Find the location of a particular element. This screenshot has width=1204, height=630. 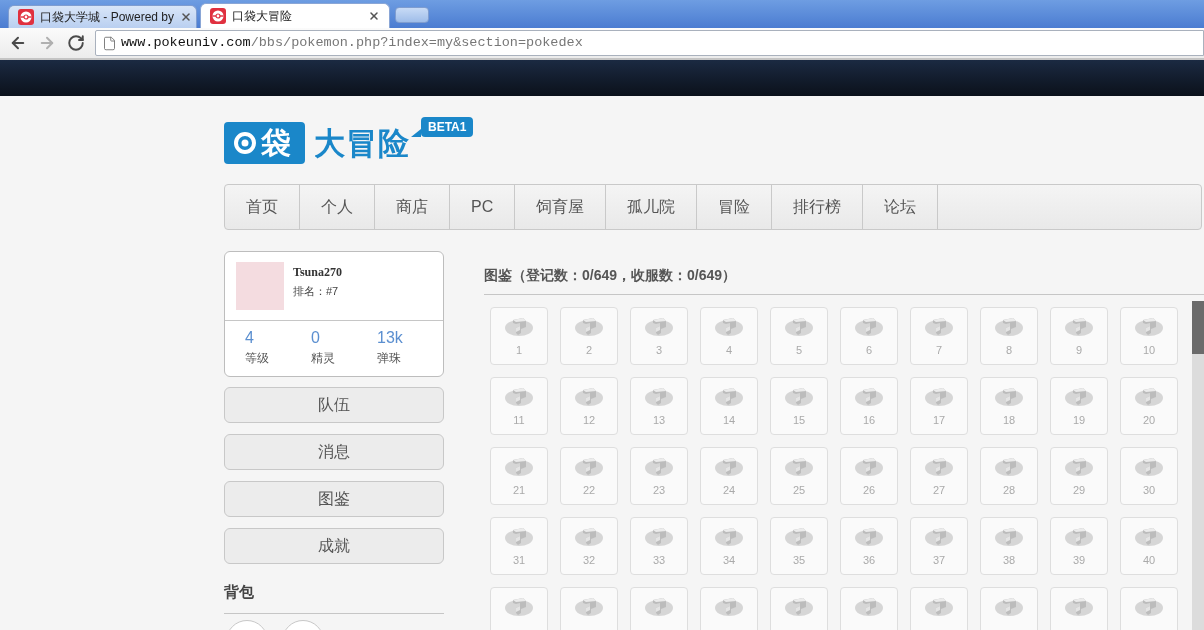

pokedex-entry: 3 is located at coordinates (659, 336).